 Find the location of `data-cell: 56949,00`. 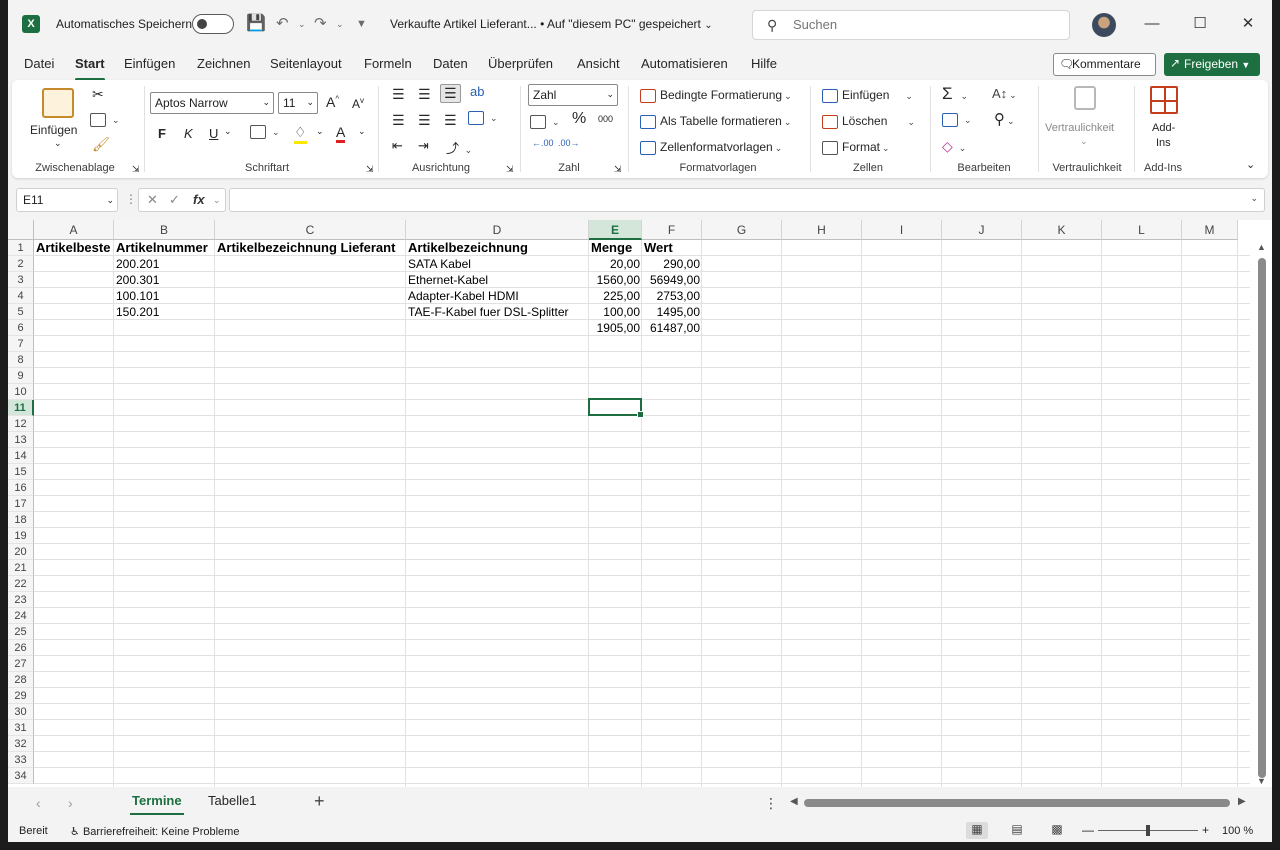

data-cell: 56949,00 is located at coordinates (672, 280).